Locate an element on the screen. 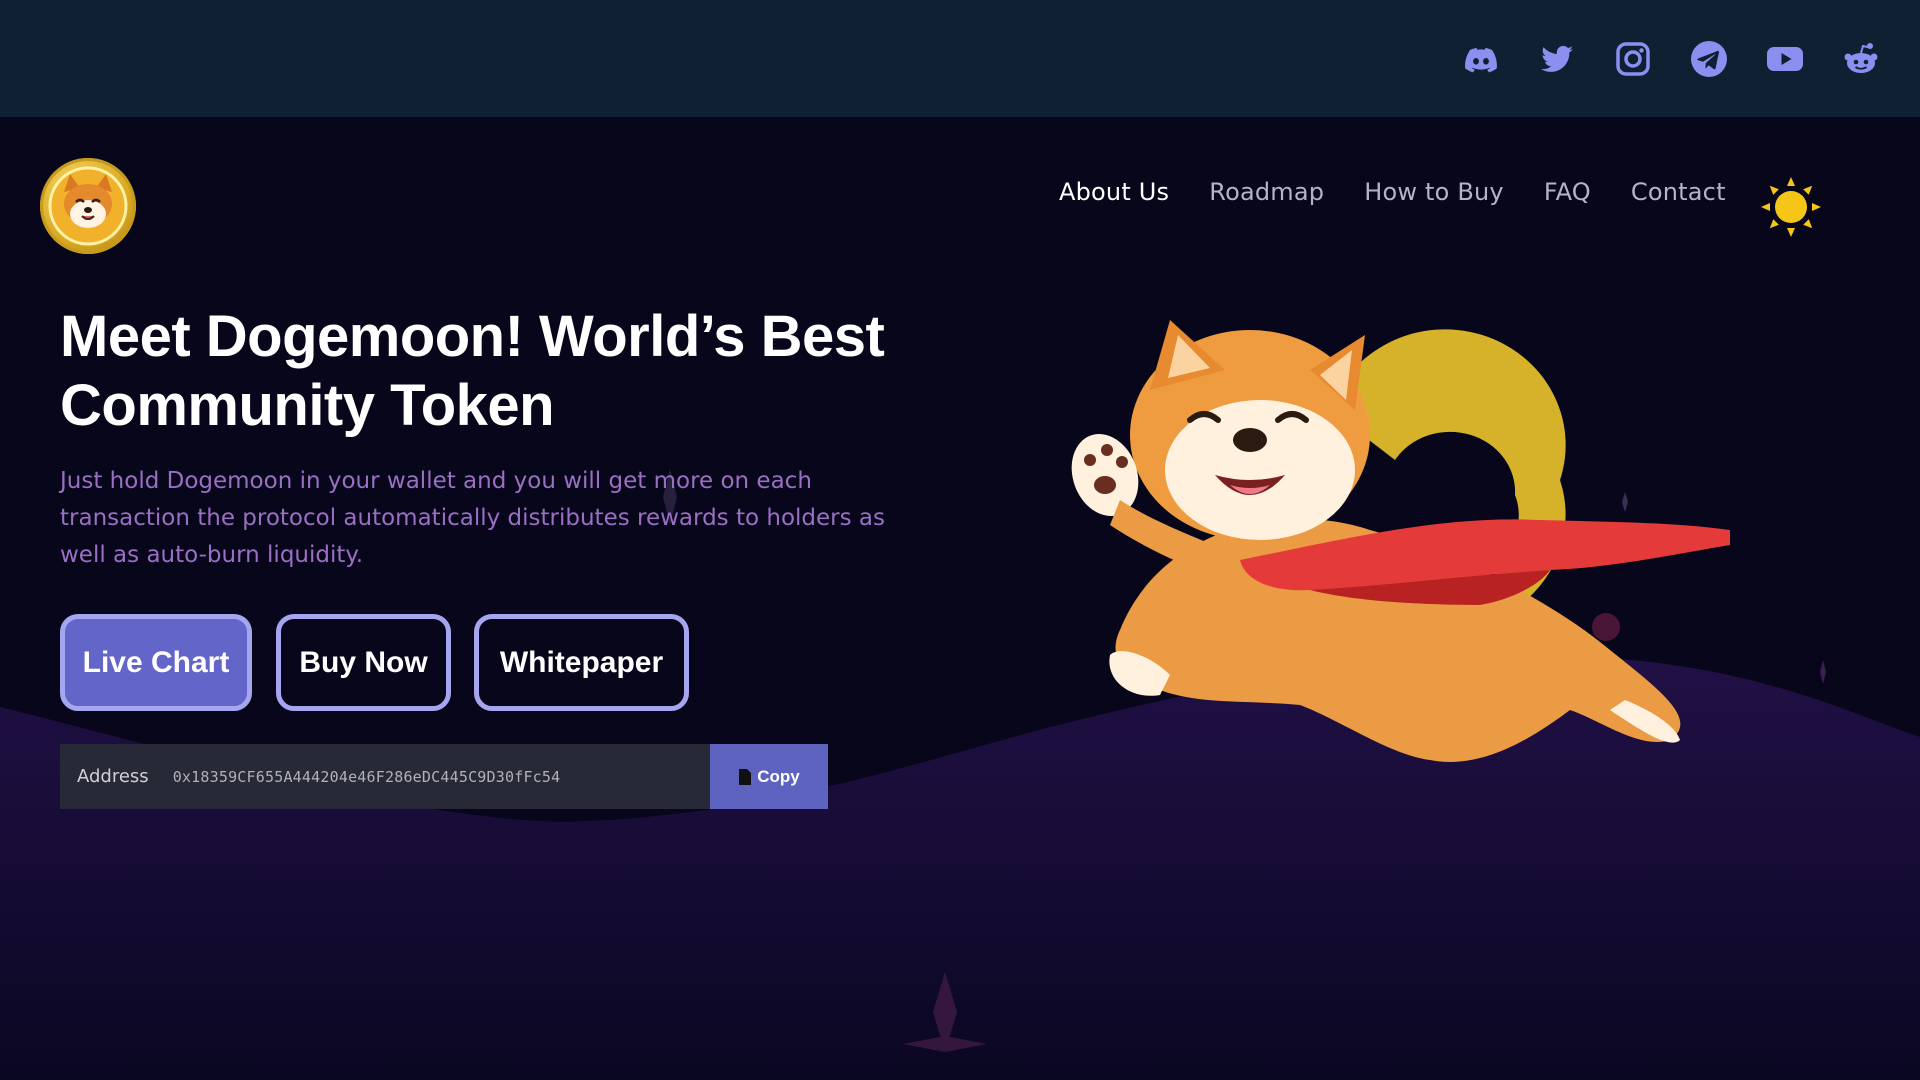  flying-dog-mascot is located at coordinates (1400, 541).